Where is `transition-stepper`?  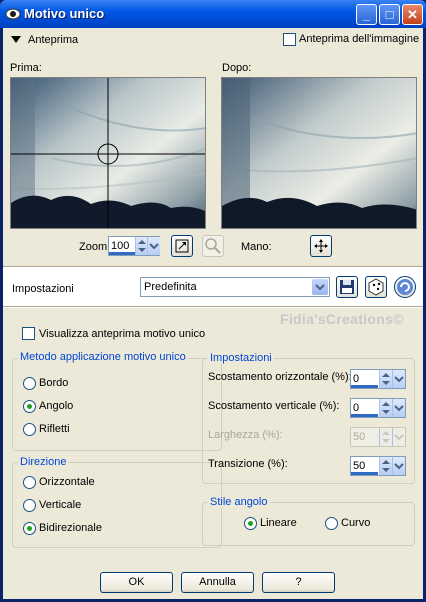
transition-stepper is located at coordinates (385, 466).